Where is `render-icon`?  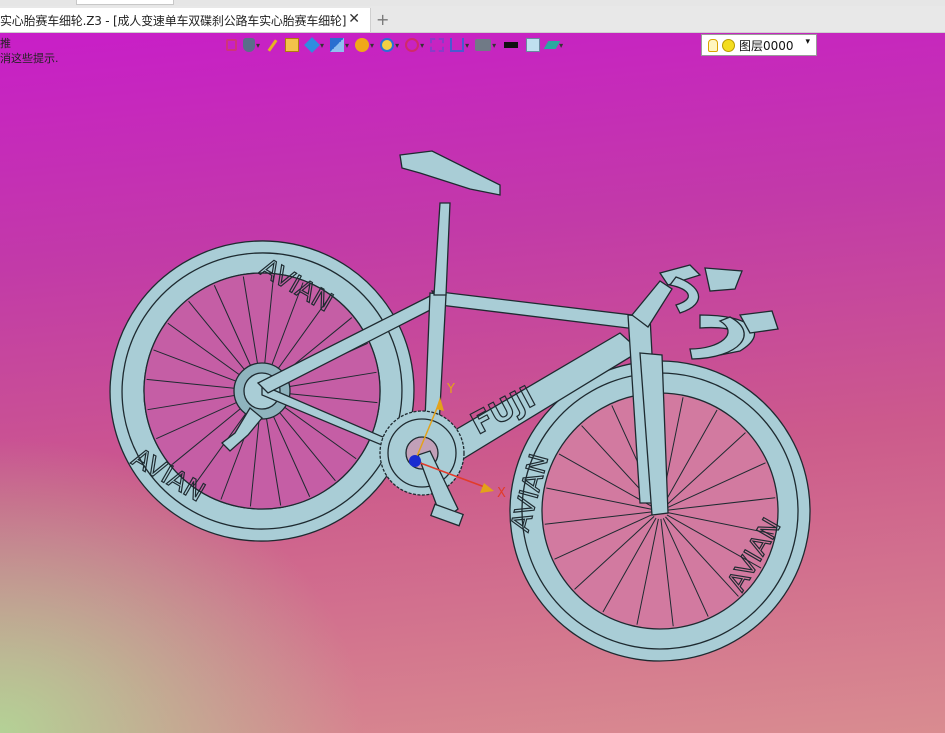
render-icon is located at coordinates (552, 45).